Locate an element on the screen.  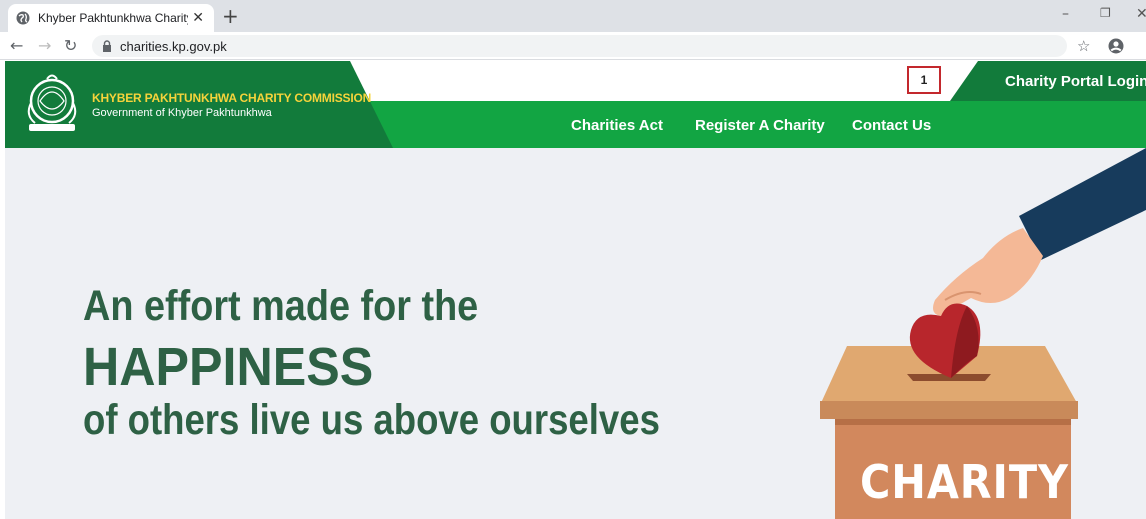
url-text: charities.kp.gov.pk is located at coordinates (173, 46).